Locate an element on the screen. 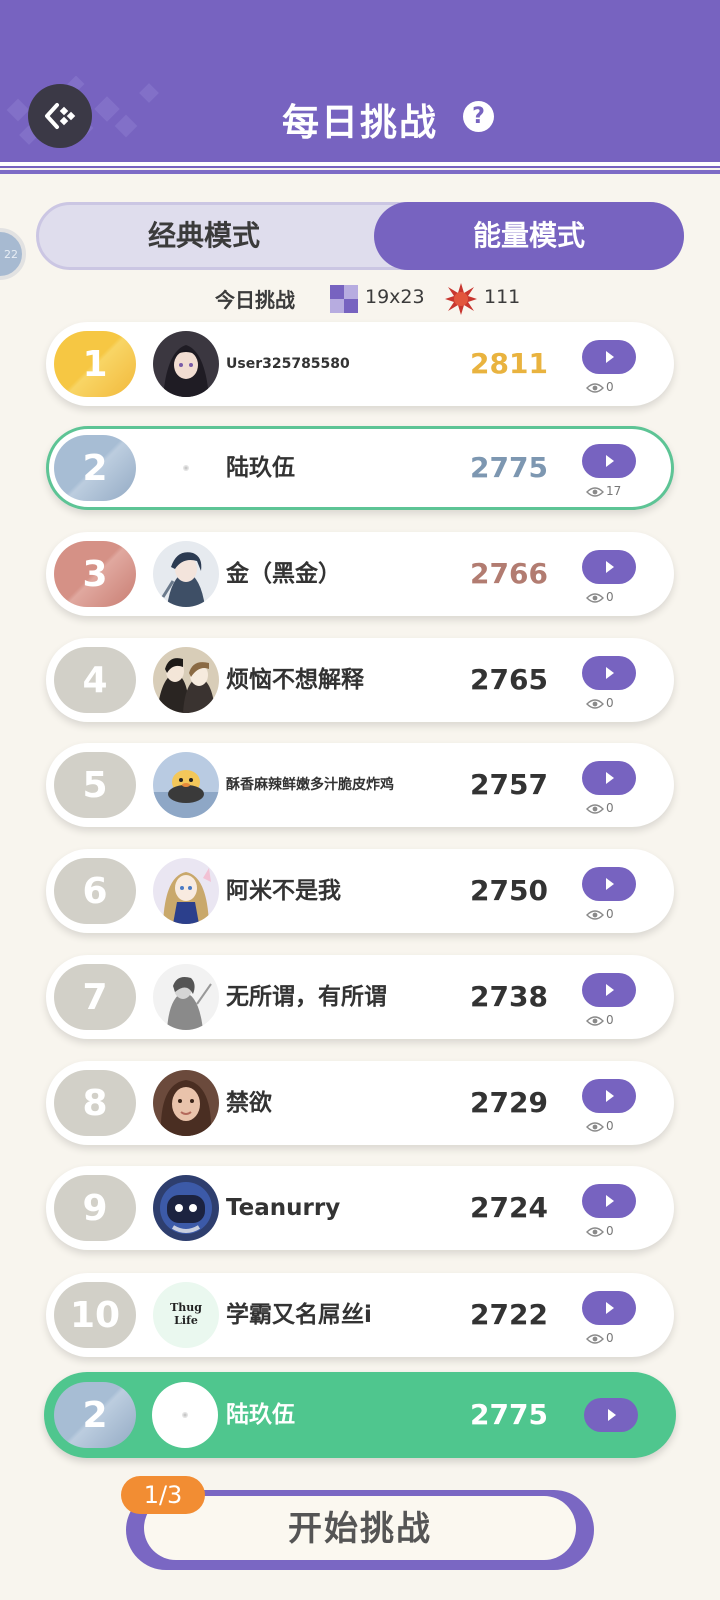  energy-count-text: 111 is located at coordinates (502, 297).